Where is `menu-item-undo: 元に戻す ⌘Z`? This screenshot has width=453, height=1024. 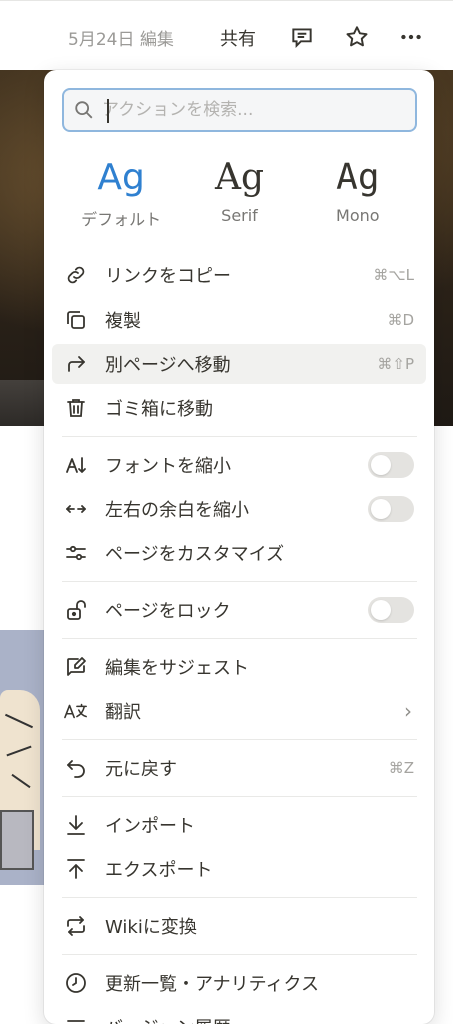 menu-item-undo: 元に戻す ⌘Z is located at coordinates (239, 768).